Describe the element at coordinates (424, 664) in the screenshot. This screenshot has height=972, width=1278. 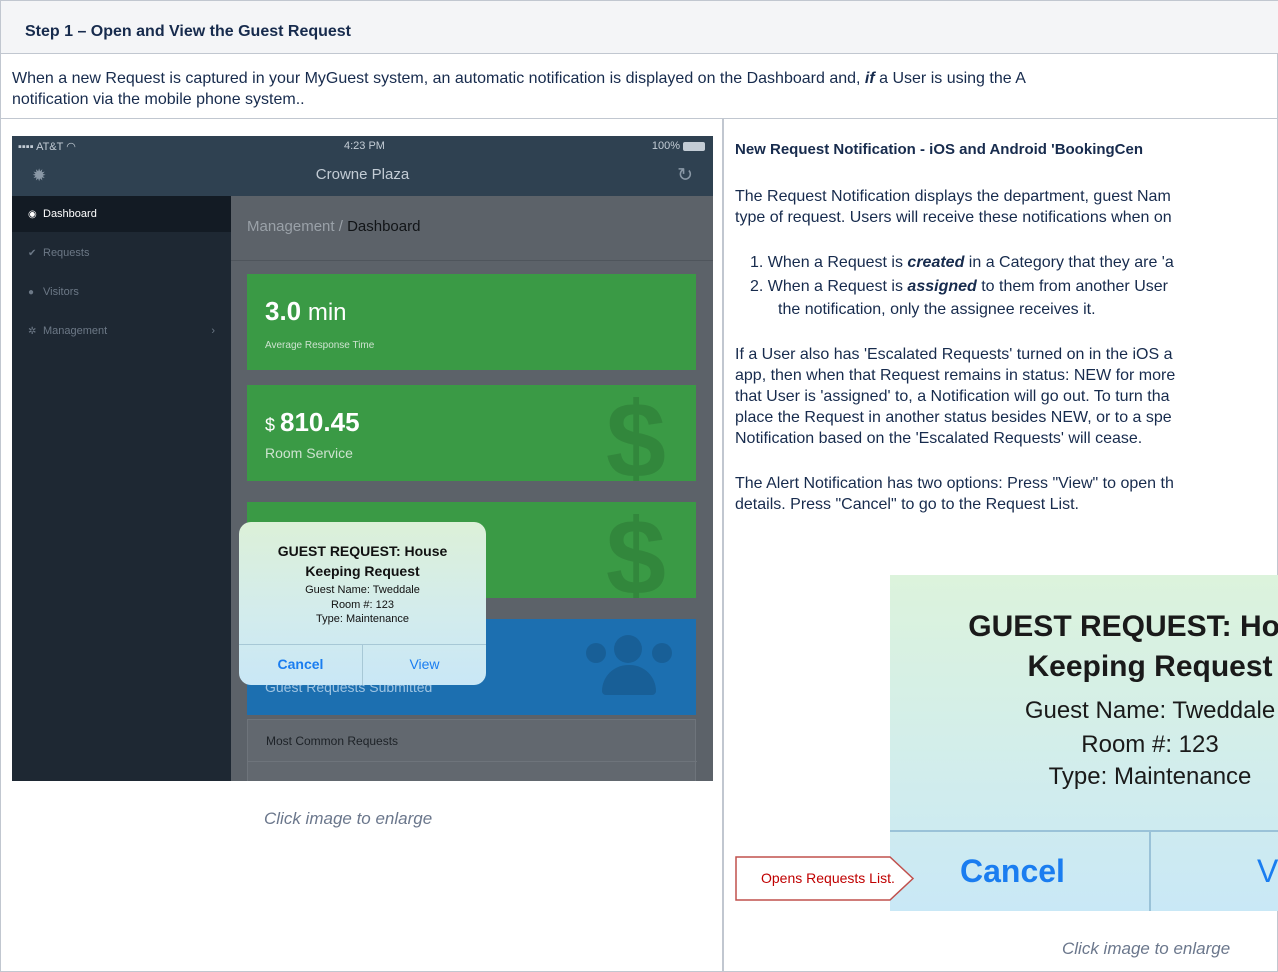
I see `alert-view-button: View` at that location.